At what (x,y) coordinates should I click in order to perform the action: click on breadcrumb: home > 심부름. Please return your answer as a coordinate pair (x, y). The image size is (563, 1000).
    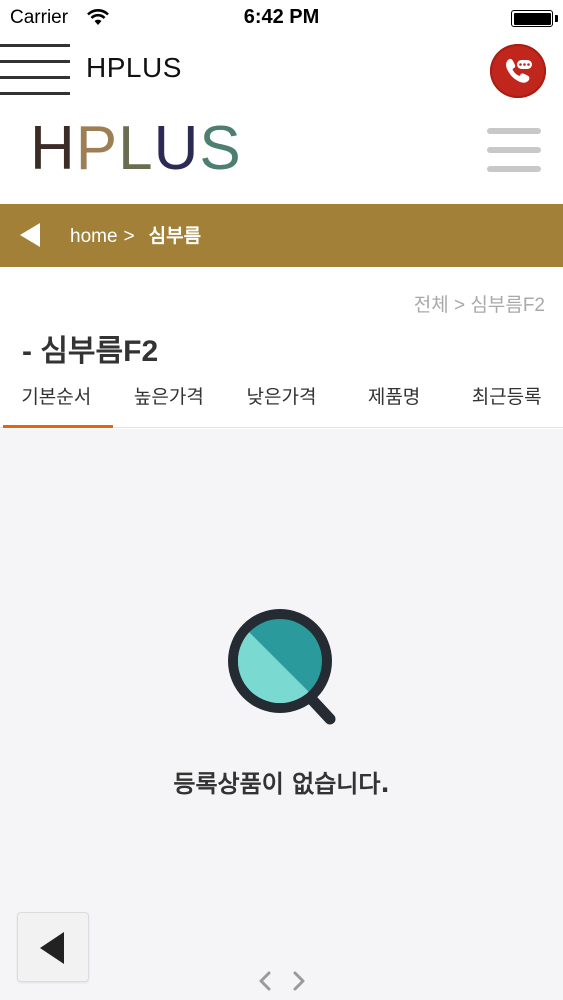
    Looking at the image, I should click on (135, 234).